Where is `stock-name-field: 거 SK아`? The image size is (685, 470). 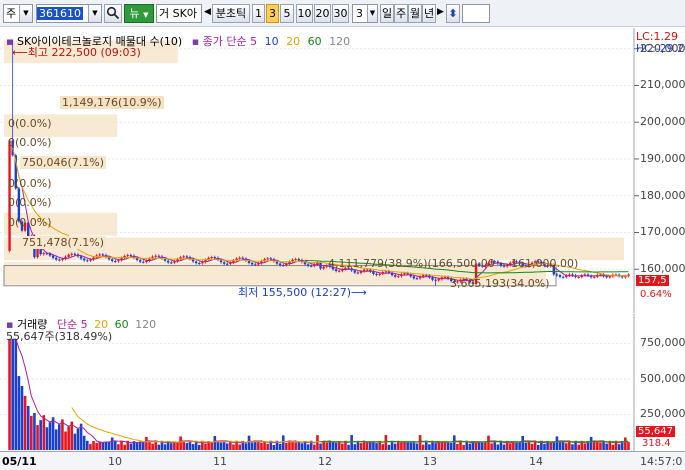 stock-name-field: 거 SK아 is located at coordinates (179, 13).